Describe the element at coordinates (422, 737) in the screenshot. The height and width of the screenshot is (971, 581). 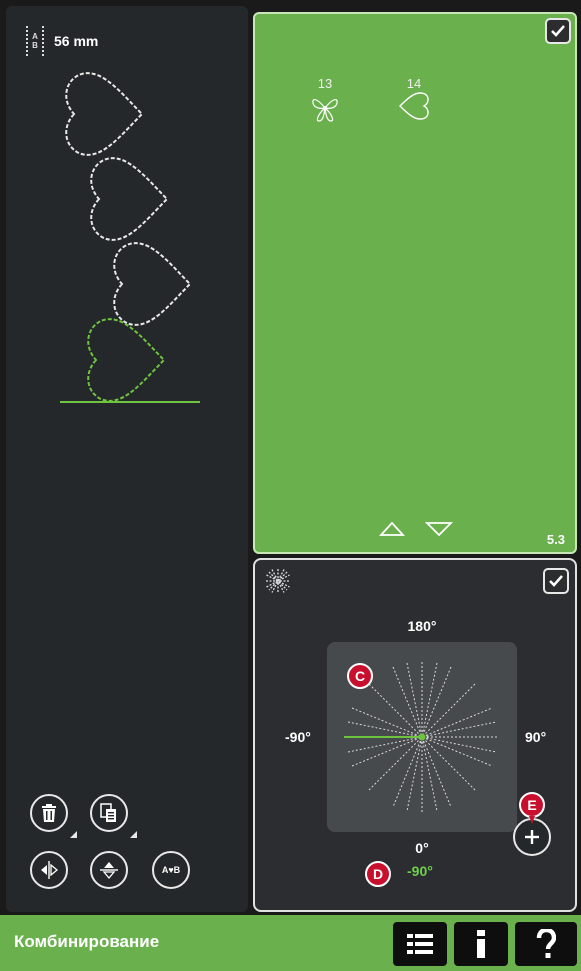
I see `angle-dial-center` at that location.